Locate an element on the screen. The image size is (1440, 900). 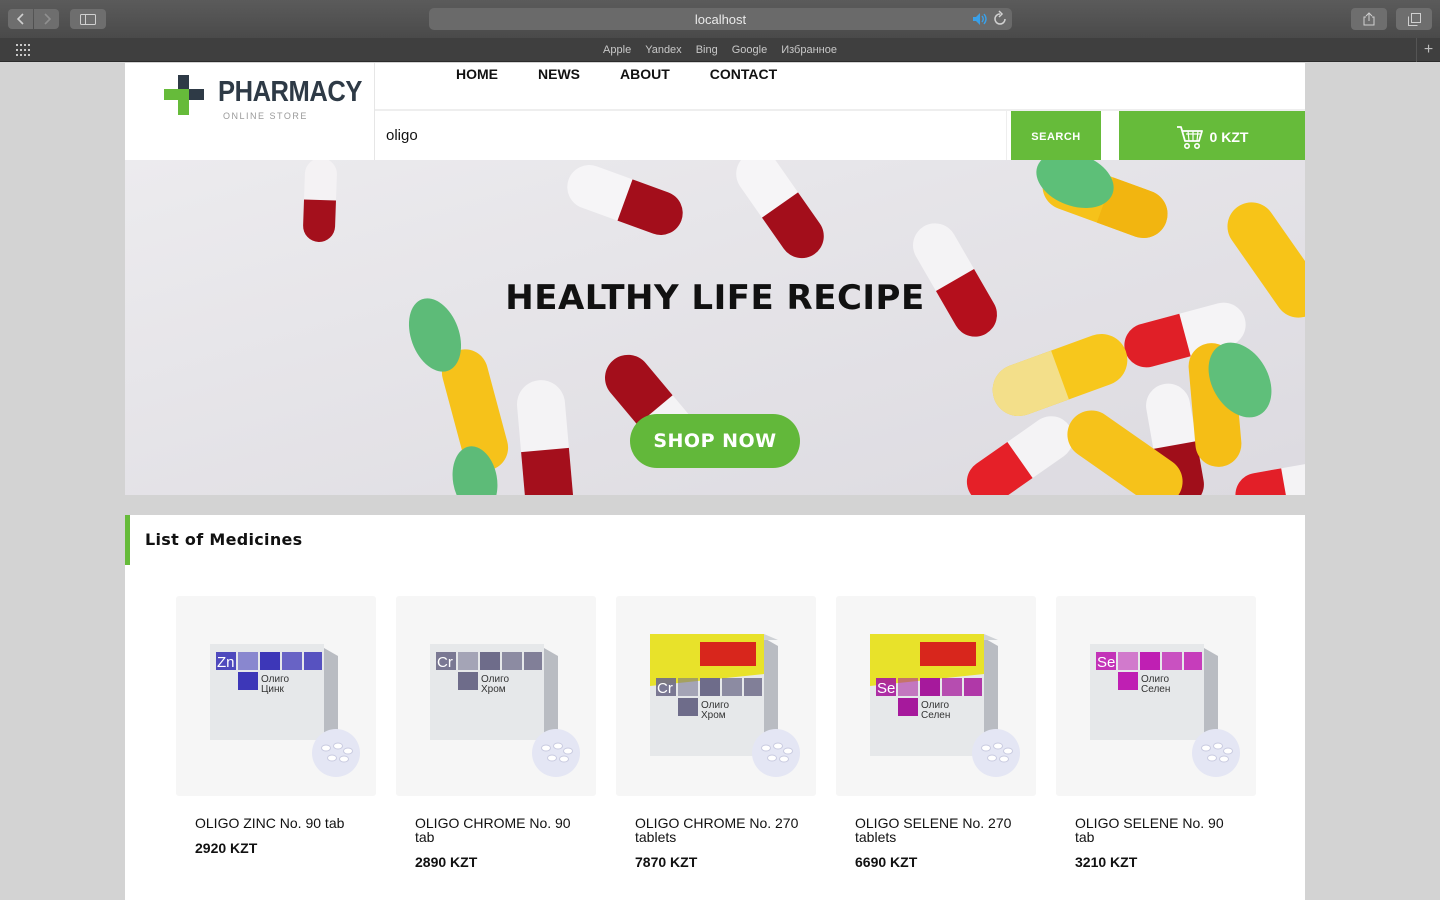
cart-button: 0 KZT is located at coordinates (1212, 136).